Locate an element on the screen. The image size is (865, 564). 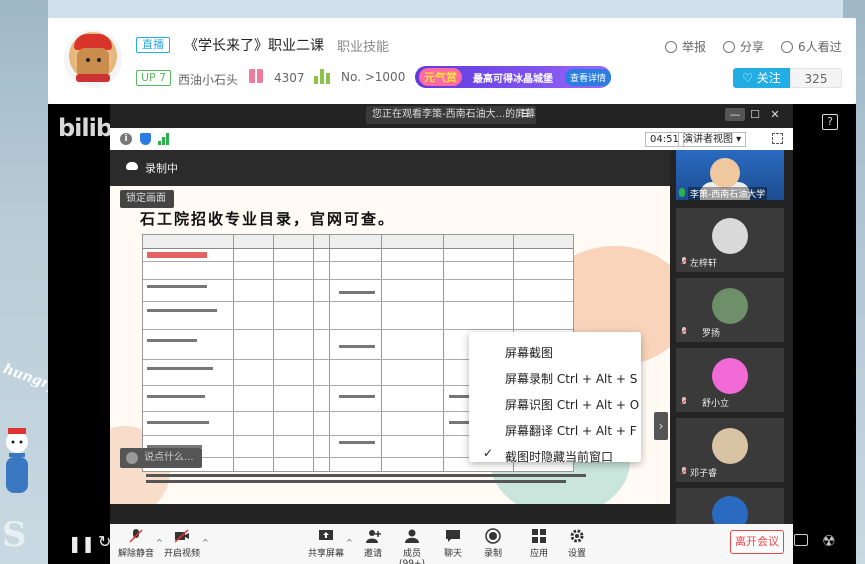
fullscreen-icon is located at coordinates (777, 138).